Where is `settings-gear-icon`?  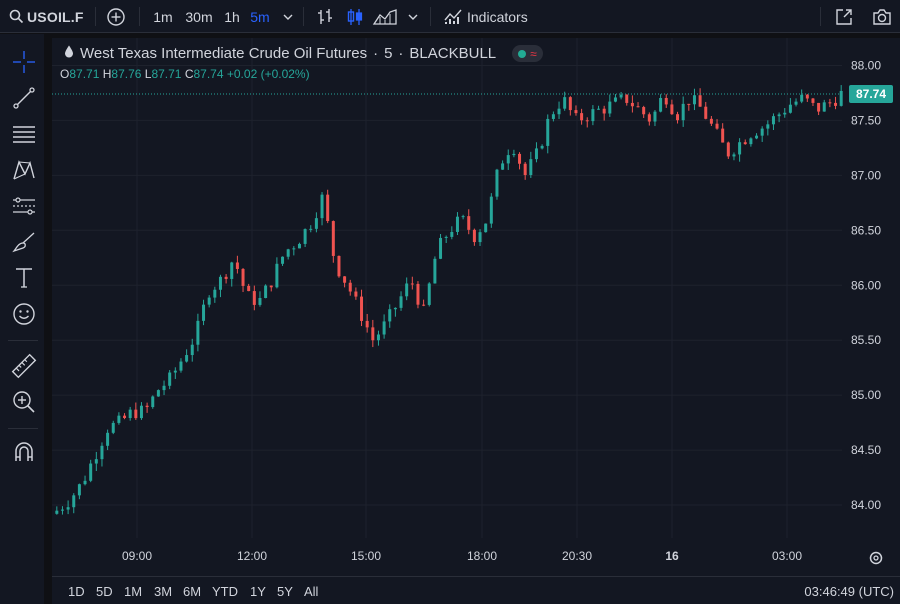 settings-gear-icon is located at coordinates (876, 558).